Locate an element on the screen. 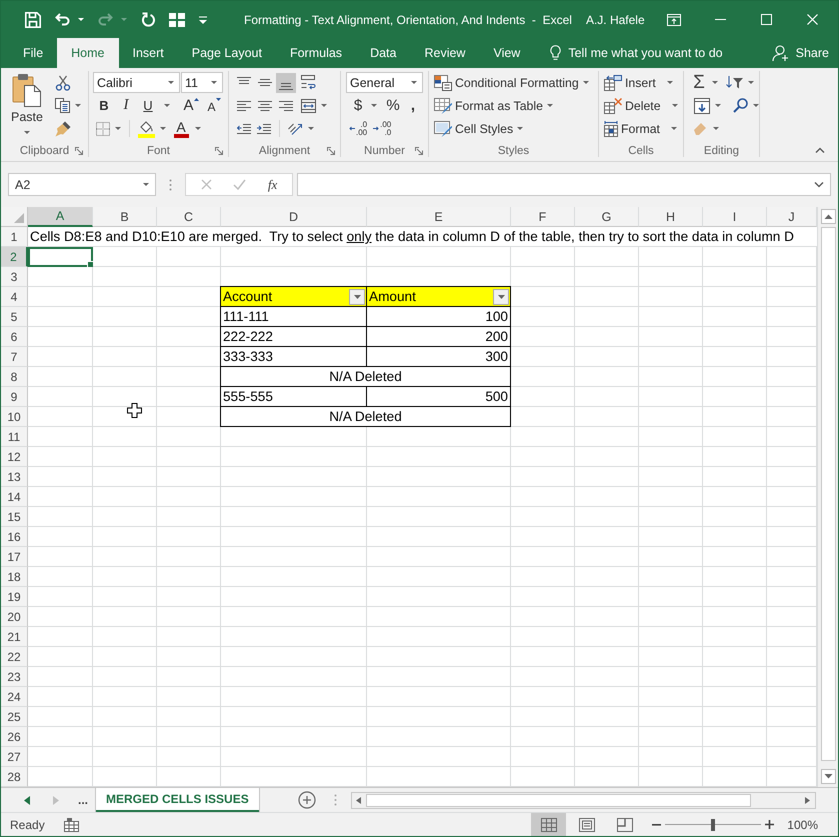 The height and width of the screenshot is (837, 839). bold-button: B is located at coordinates (104, 105).